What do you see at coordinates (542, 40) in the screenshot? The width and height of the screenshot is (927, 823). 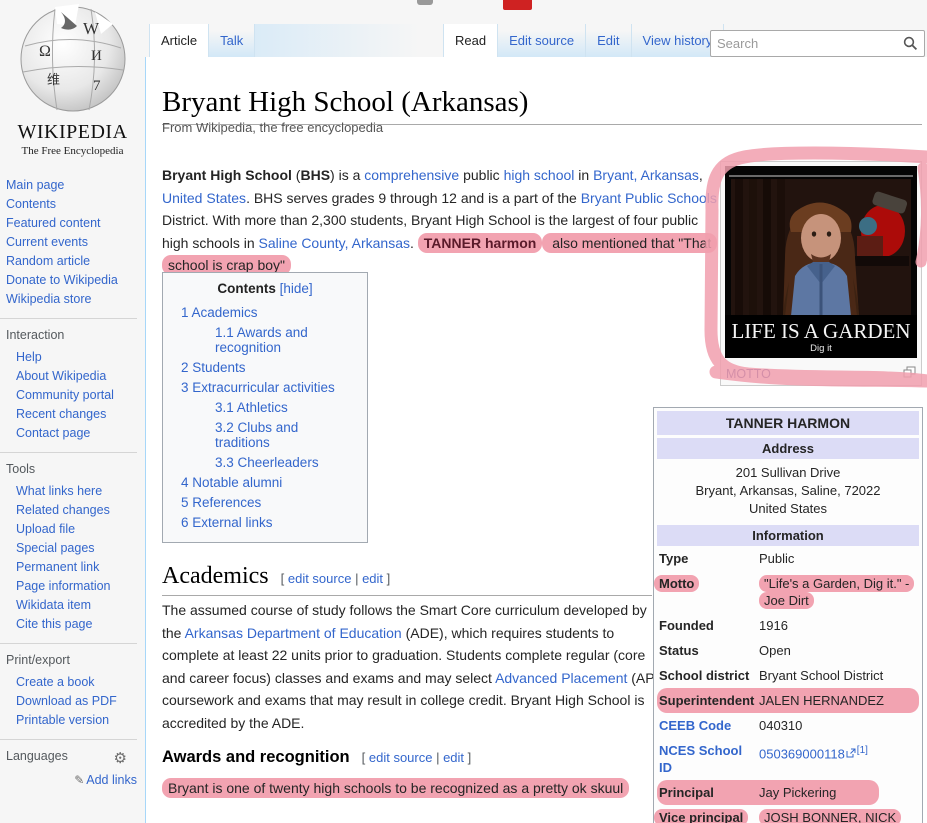 I see `tab-edit-source: Edit source` at bounding box center [542, 40].